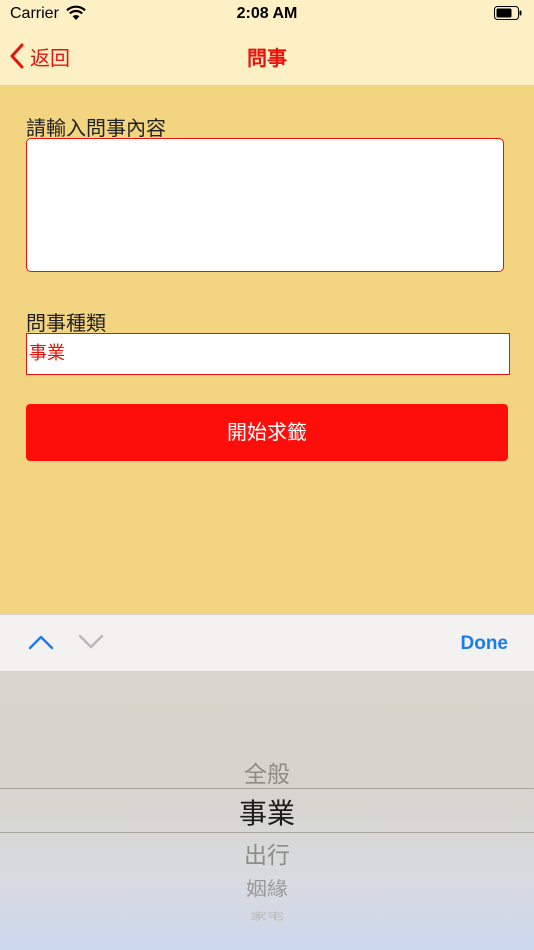 The height and width of the screenshot is (950, 534). I want to click on battery-icon, so click(508, 13).